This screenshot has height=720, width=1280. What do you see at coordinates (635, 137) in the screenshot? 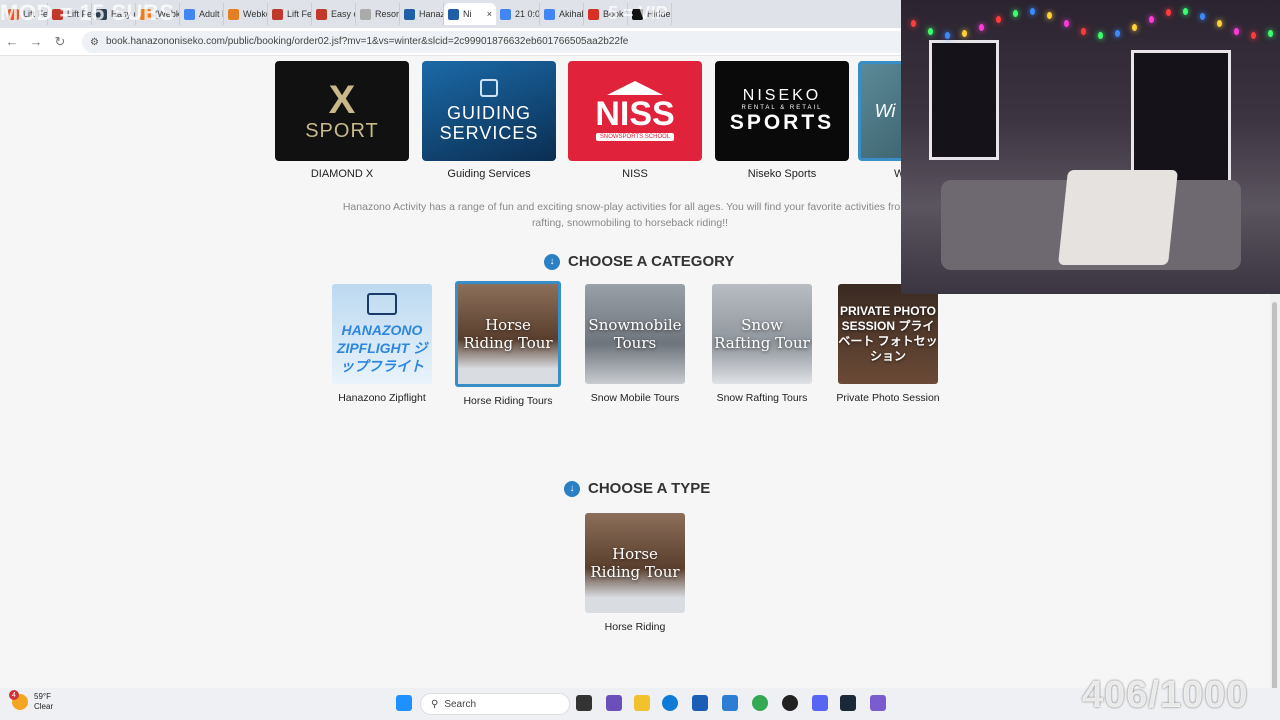
I see `niss-logo-subtext: SNOWSPORTS SCHOOL` at bounding box center [635, 137].